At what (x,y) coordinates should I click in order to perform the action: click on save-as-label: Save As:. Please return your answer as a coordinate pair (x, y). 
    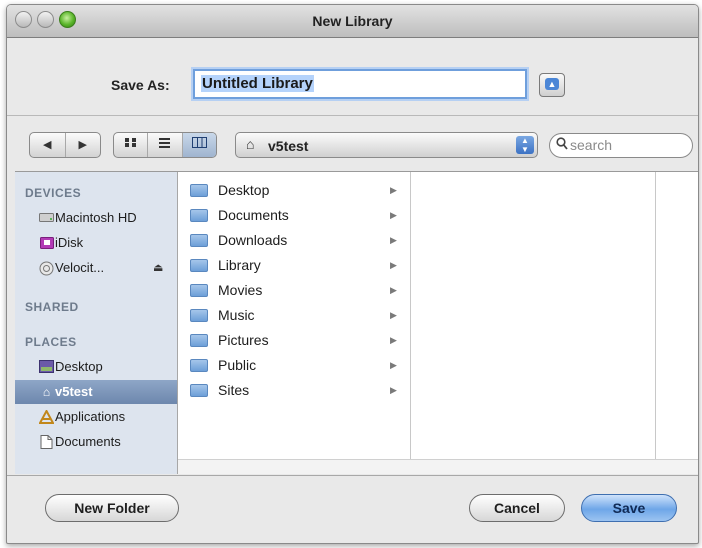
    Looking at the image, I should click on (140, 85).